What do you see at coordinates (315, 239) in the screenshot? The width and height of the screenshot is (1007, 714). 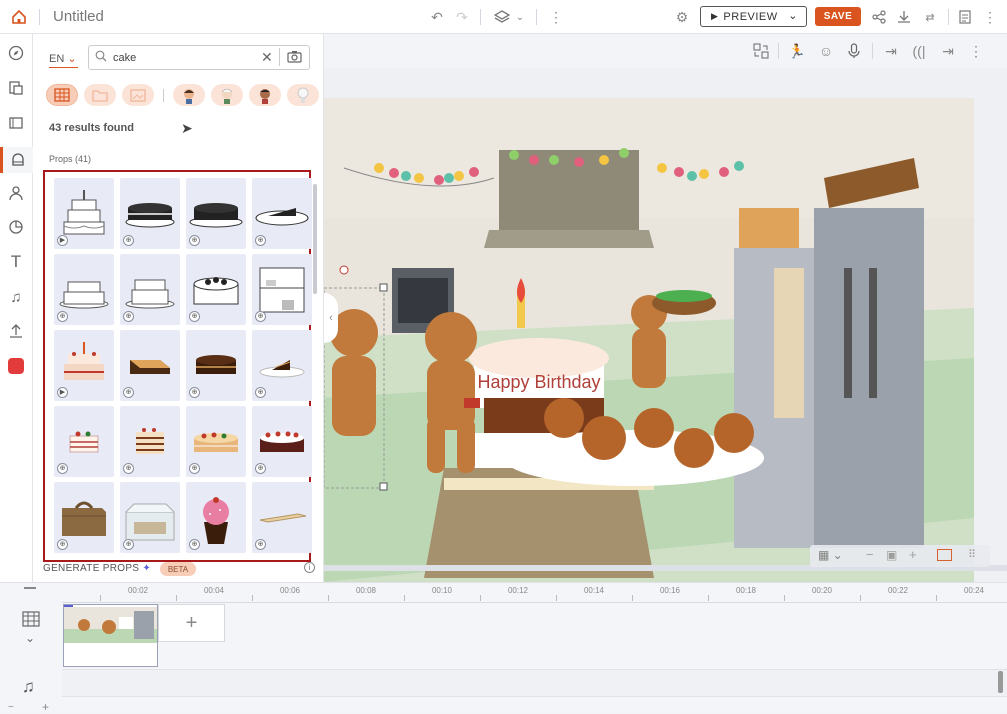 I see `panel-scrollbar` at bounding box center [315, 239].